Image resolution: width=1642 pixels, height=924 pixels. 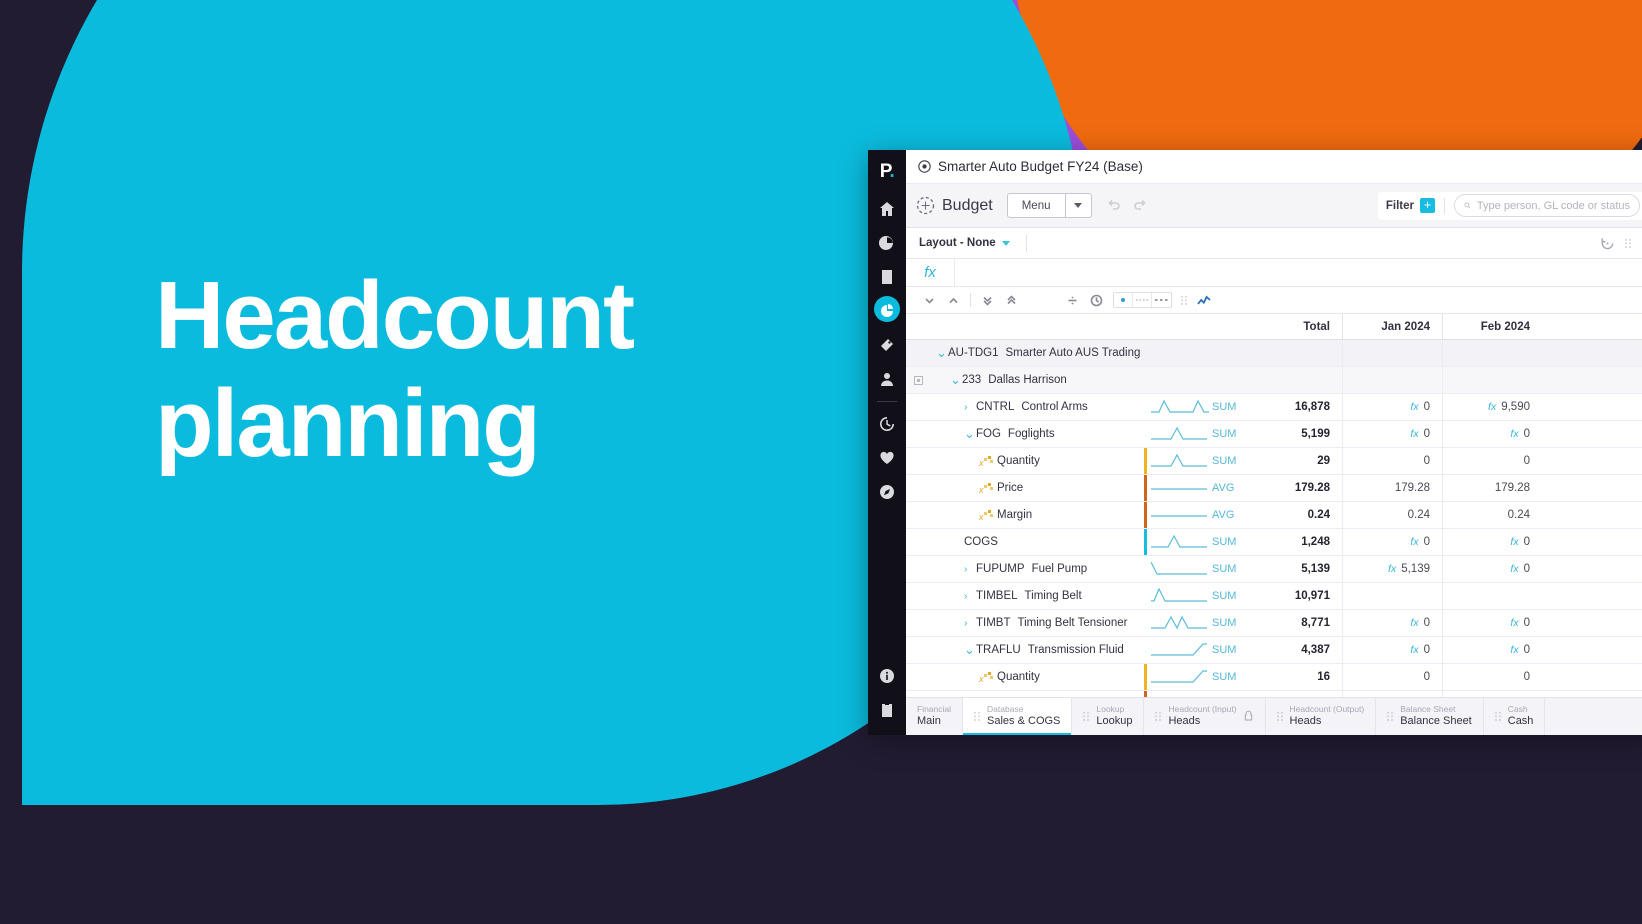 I want to click on divide-icon, so click(x=1072, y=300).